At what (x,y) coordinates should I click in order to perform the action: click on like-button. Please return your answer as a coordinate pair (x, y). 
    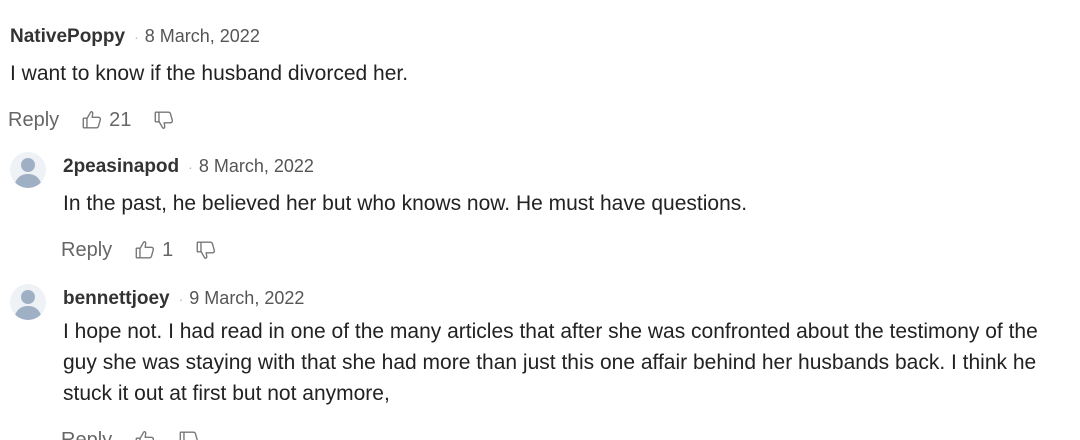
    Looking at the image, I should click on (145, 434).